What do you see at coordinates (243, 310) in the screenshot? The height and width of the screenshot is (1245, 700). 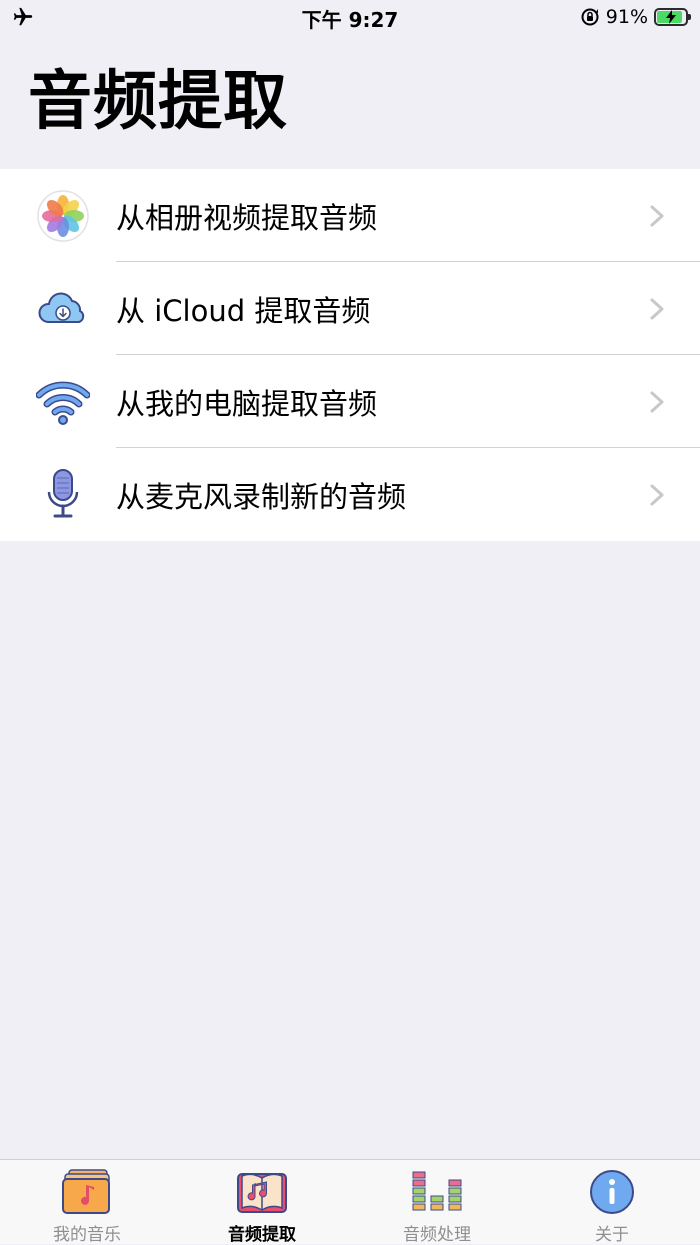 I see `list-item-label: 从 iCloud 提取音频` at bounding box center [243, 310].